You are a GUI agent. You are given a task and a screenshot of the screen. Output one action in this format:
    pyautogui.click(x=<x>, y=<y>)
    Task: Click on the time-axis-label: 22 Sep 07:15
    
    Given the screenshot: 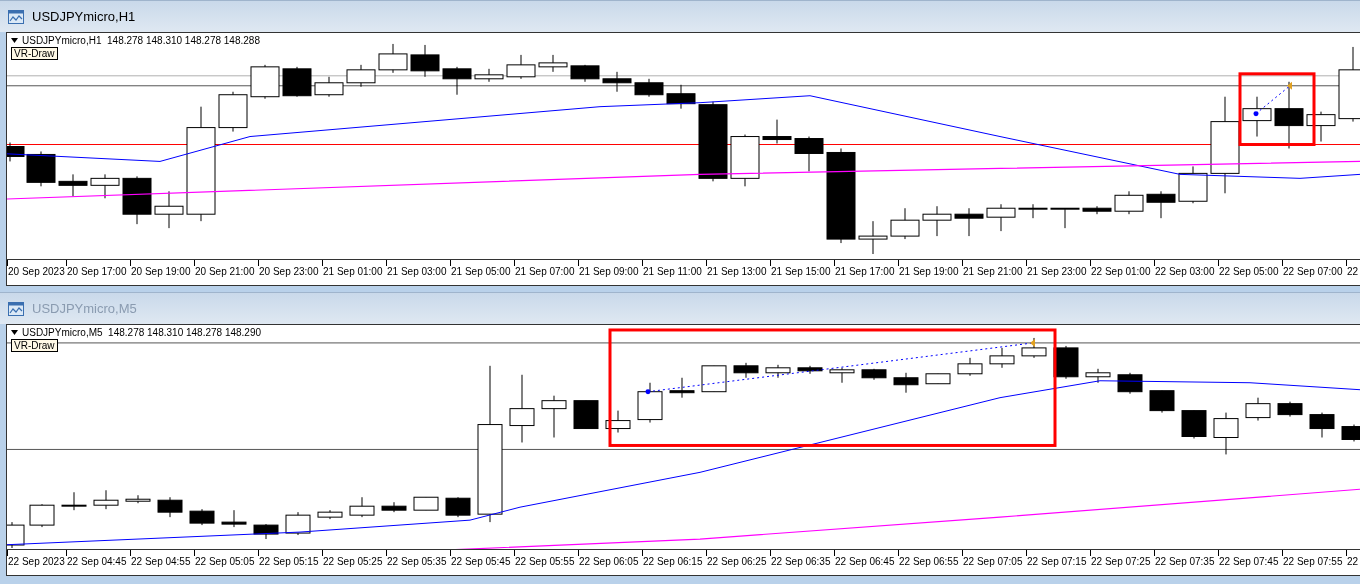 What is the action you would take?
    pyautogui.click(x=1057, y=561)
    